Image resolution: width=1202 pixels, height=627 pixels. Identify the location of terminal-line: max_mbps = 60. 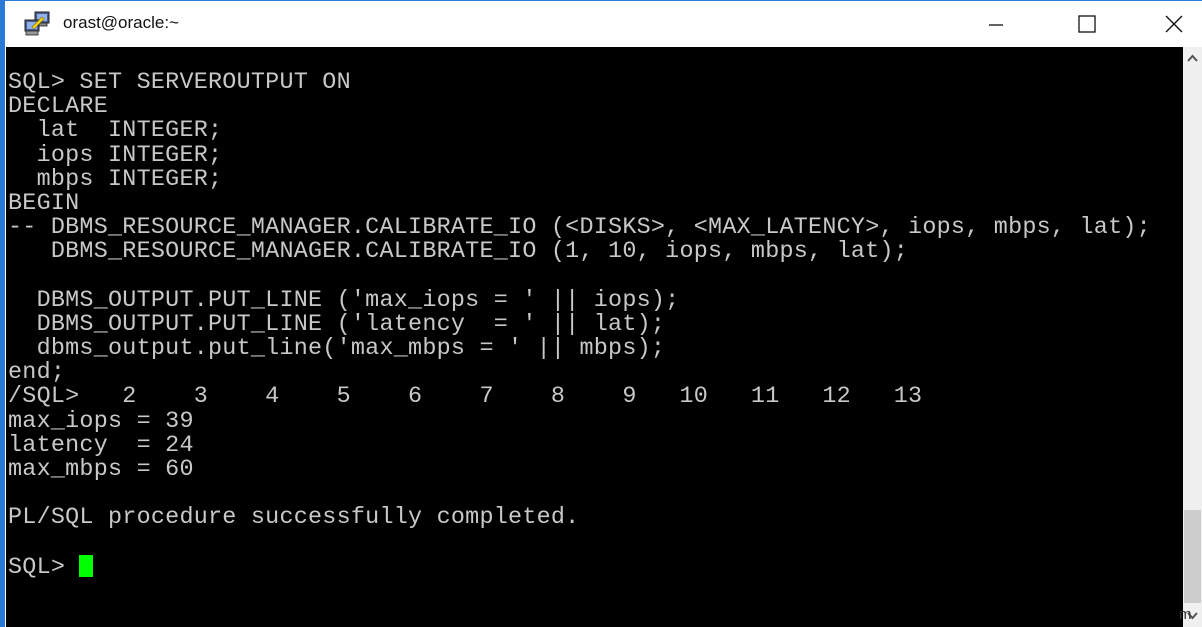
(101, 470).